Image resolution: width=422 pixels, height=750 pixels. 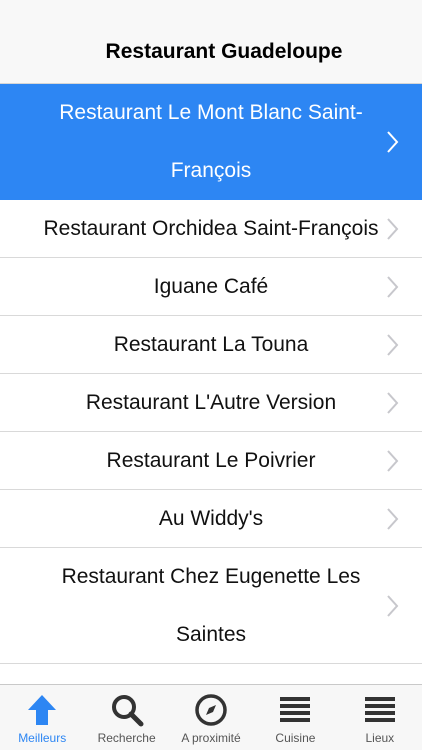 What do you see at coordinates (211, 738) in the screenshot?
I see `tab-label: A proximité` at bounding box center [211, 738].